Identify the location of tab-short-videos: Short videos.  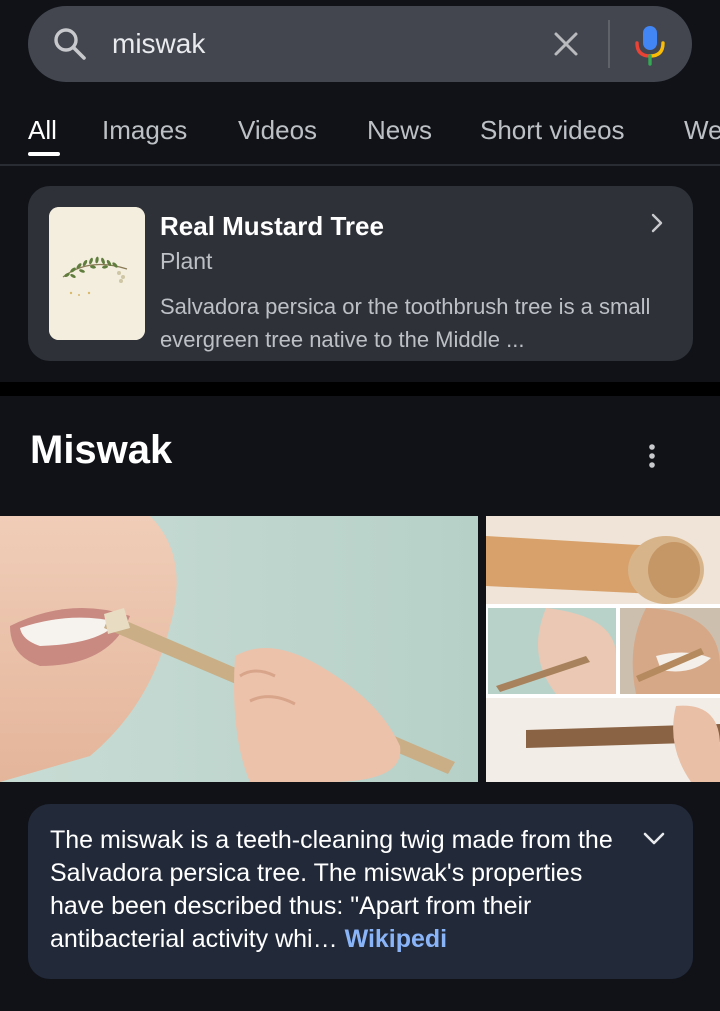
(552, 130).